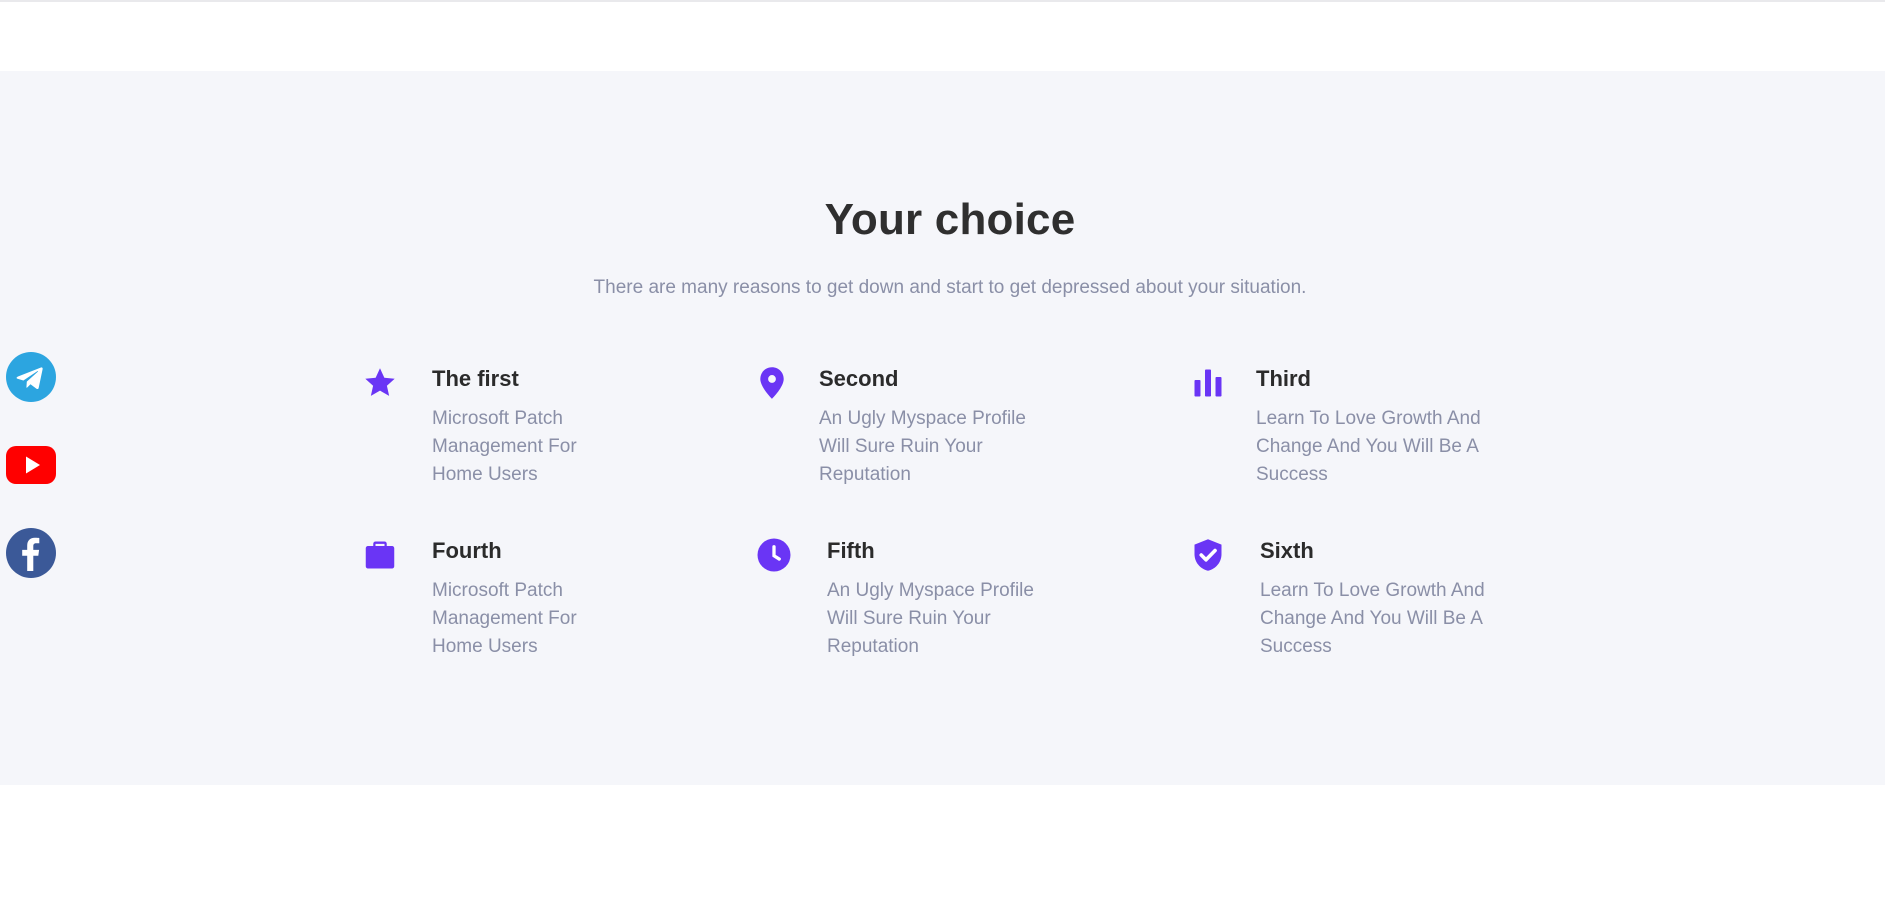 The image size is (1885, 923). Describe the element at coordinates (851, 550) in the screenshot. I see `feature-title: Fifth` at that location.